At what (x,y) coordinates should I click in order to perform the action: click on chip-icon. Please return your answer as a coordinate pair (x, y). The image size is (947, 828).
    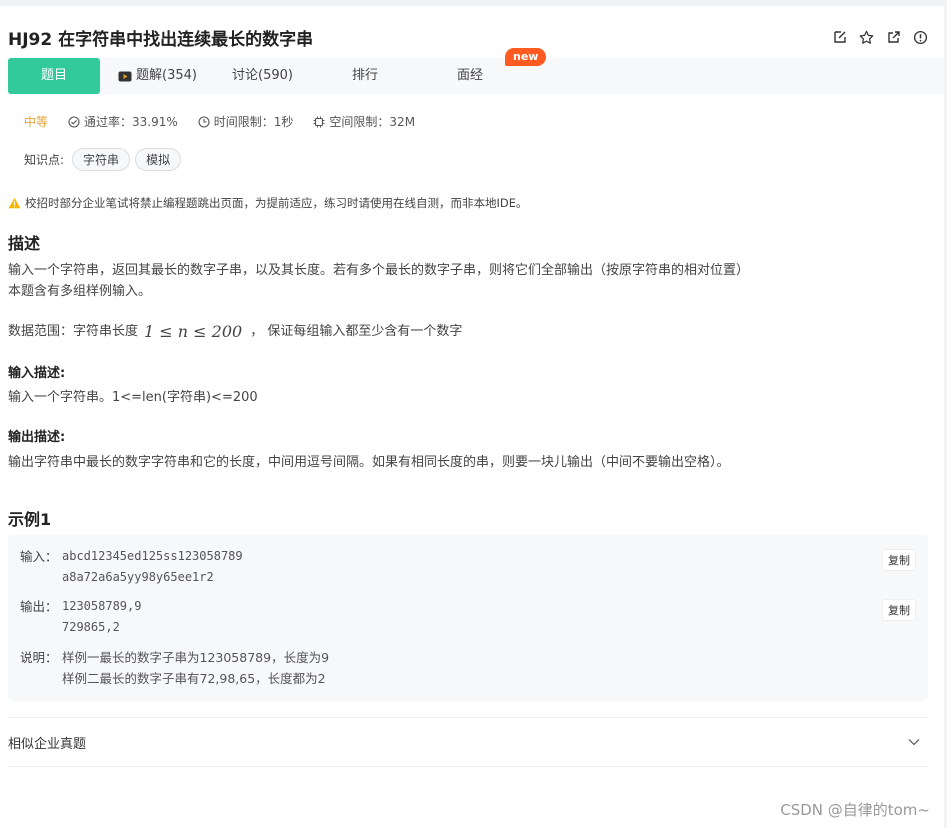
    Looking at the image, I should click on (319, 121).